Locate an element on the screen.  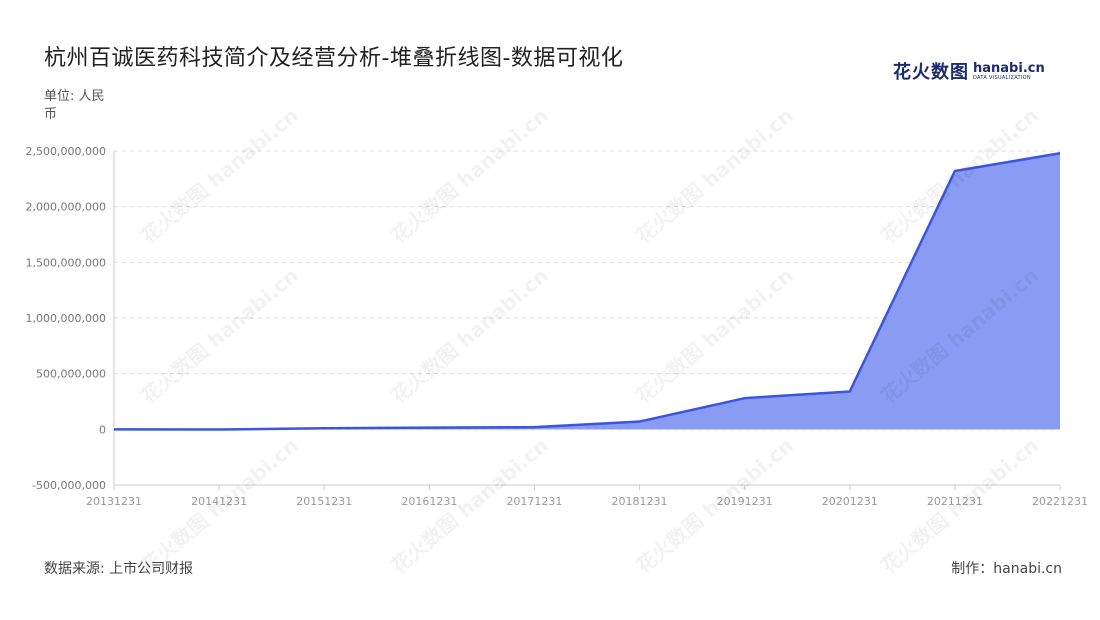
y-tick-label: -500,000,000 is located at coordinates (69, 485).